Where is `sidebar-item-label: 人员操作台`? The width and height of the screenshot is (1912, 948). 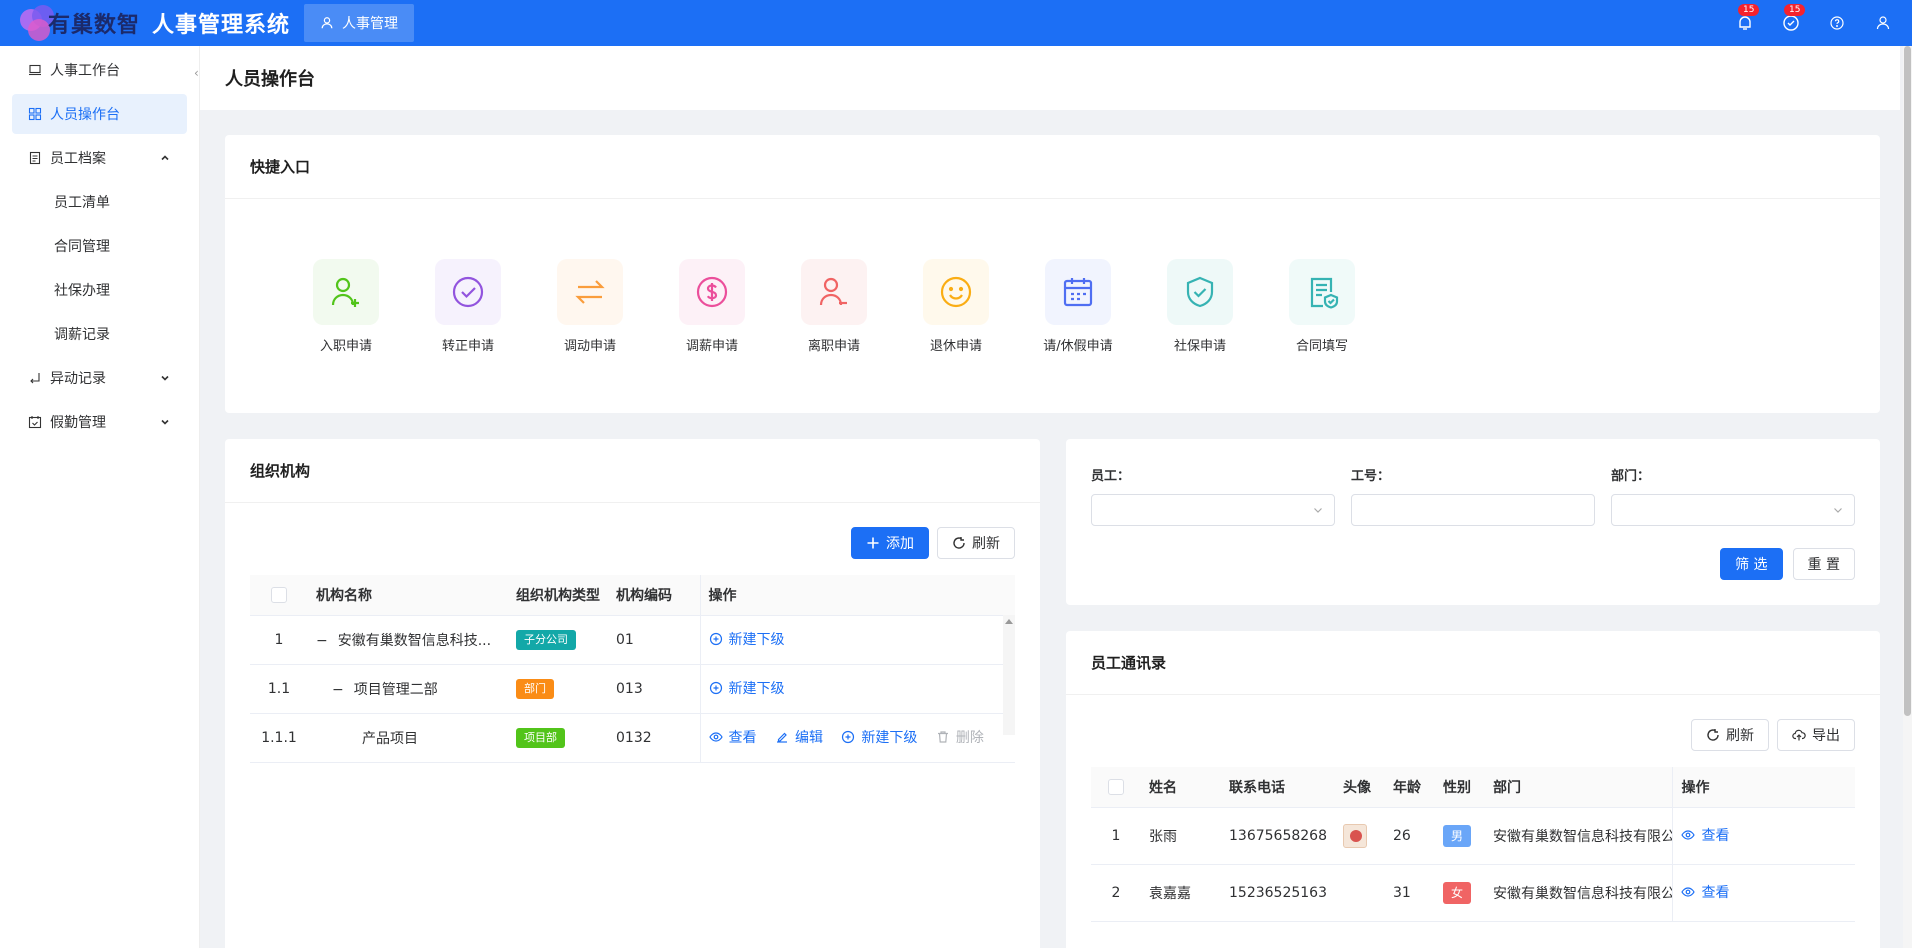
sidebar-item-label: 人员操作台 is located at coordinates (85, 115).